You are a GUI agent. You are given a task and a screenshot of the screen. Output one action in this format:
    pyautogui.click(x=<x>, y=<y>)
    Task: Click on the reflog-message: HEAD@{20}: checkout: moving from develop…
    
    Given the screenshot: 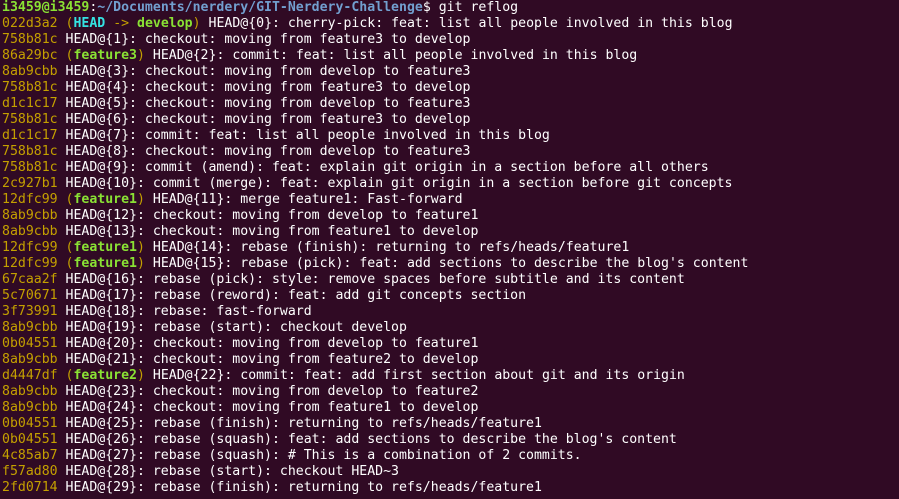 What is the action you would take?
    pyautogui.click(x=272, y=343)
    